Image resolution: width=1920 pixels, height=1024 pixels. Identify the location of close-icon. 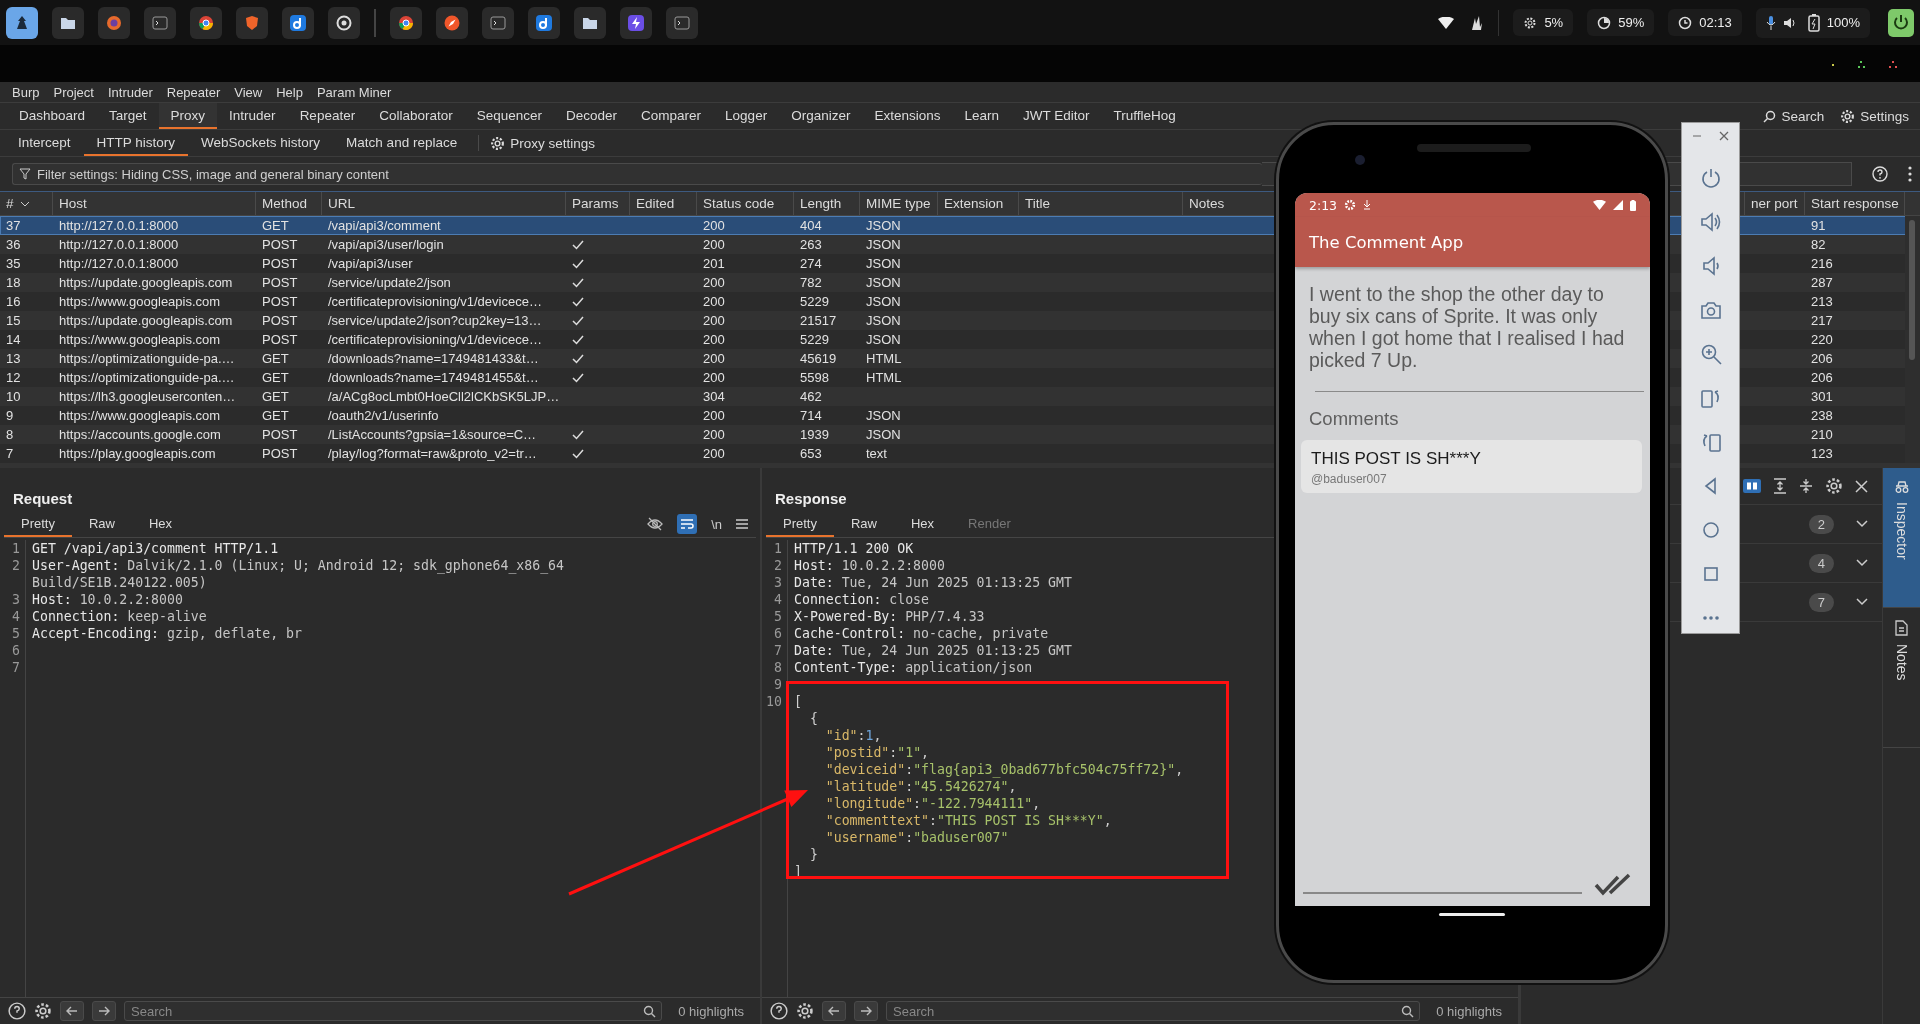
(1724, 136).